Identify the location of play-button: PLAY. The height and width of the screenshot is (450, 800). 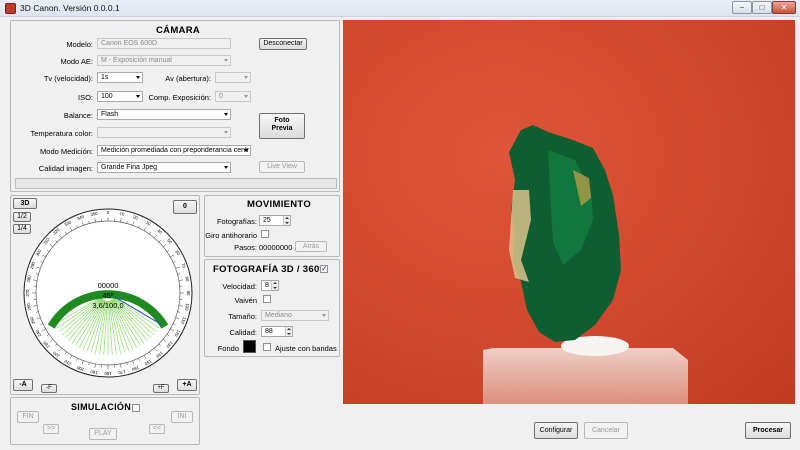
(103, 434).